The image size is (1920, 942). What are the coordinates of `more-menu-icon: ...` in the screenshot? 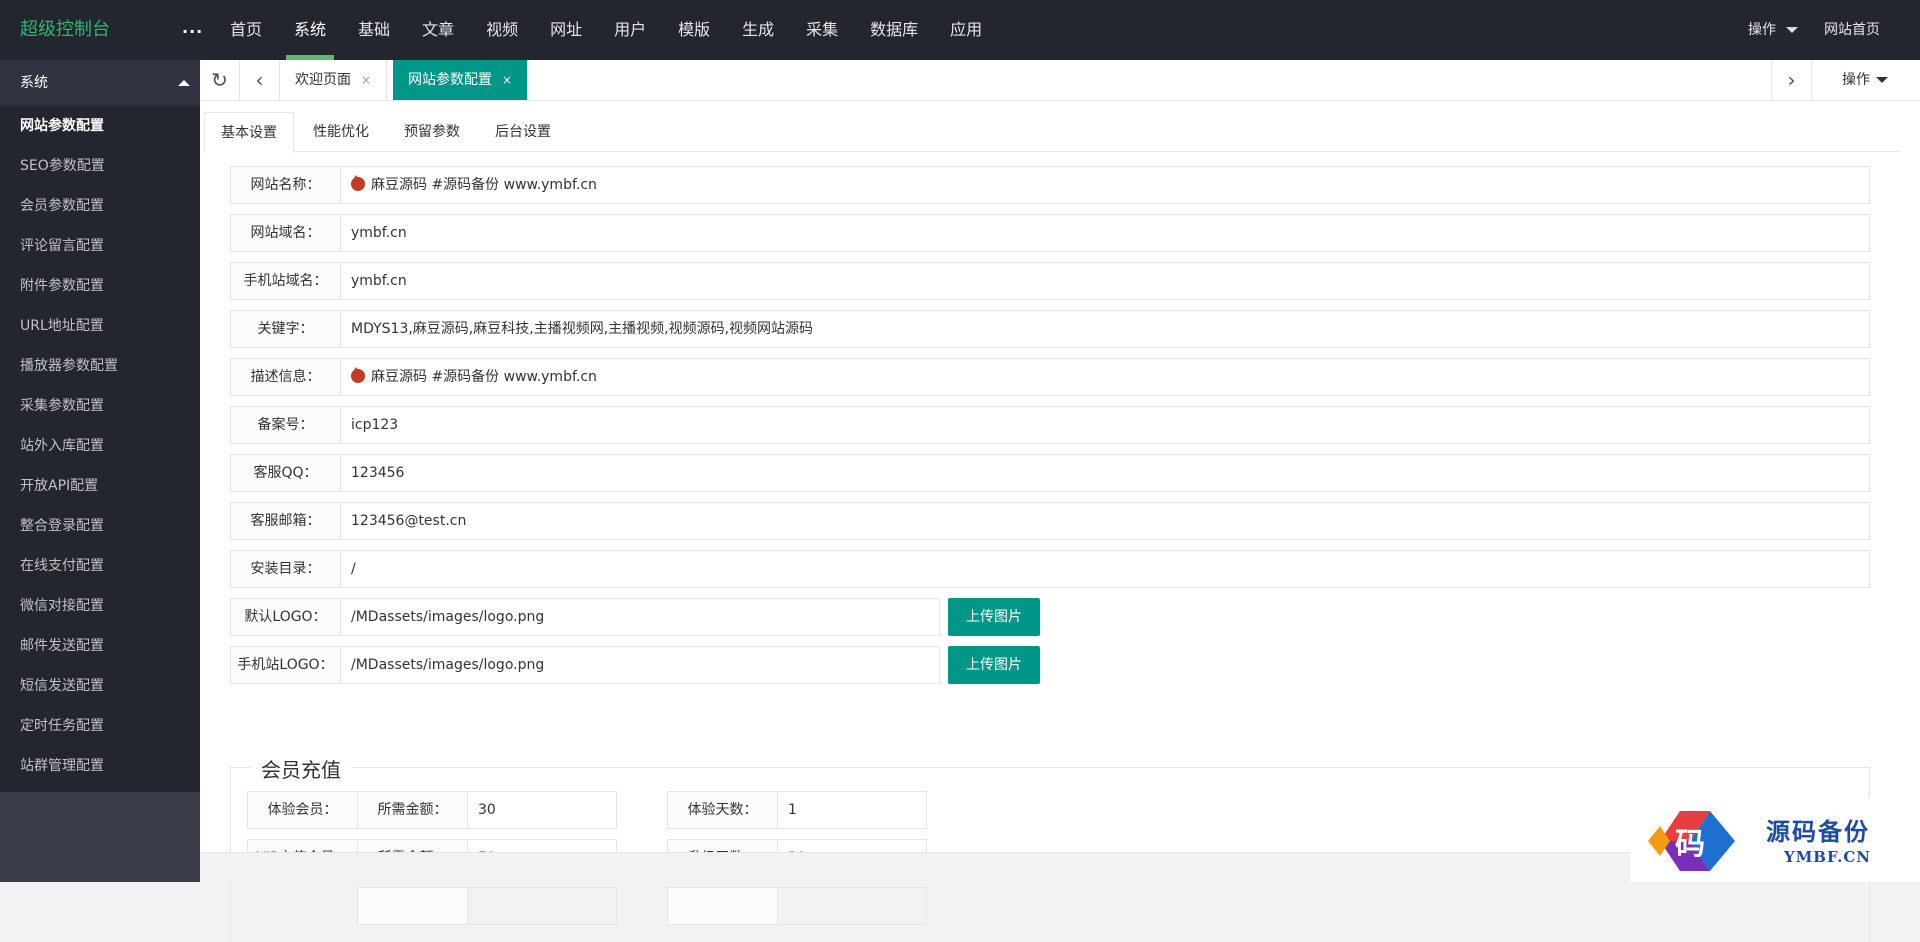 It's located at (192, 28).